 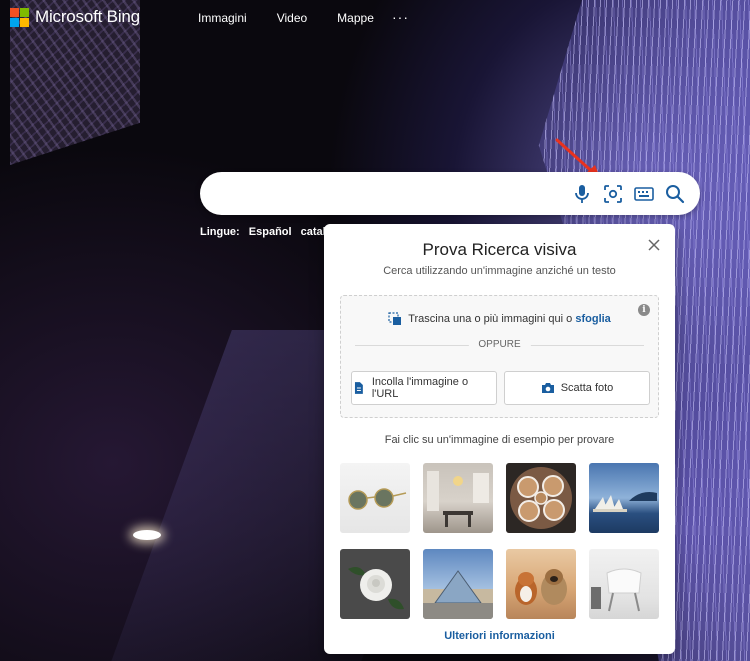 I want to click on example-image-white-rose, so click(x=375, y=584).